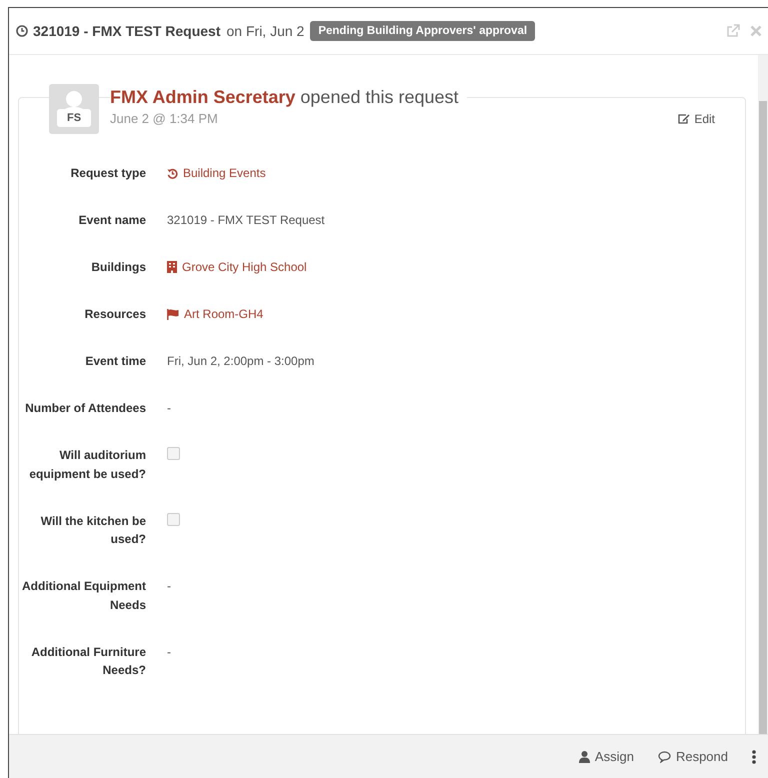 This screenshot has width=768, height=778. What do you see at coordinates (115, 361) in the screenshot?
I see `field-label: Event time` at bounding box center [115, 361].